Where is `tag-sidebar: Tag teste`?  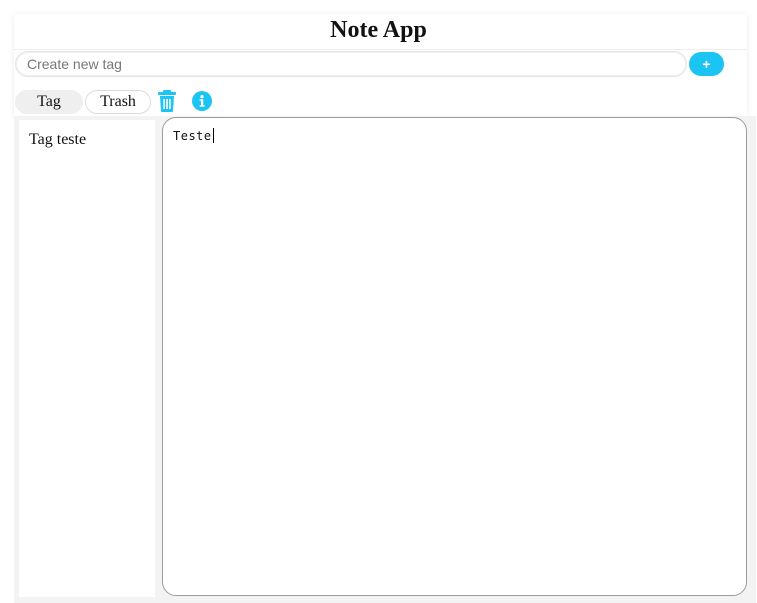 tag-sidebar: Tag teste is located at coordinates (87, 358).